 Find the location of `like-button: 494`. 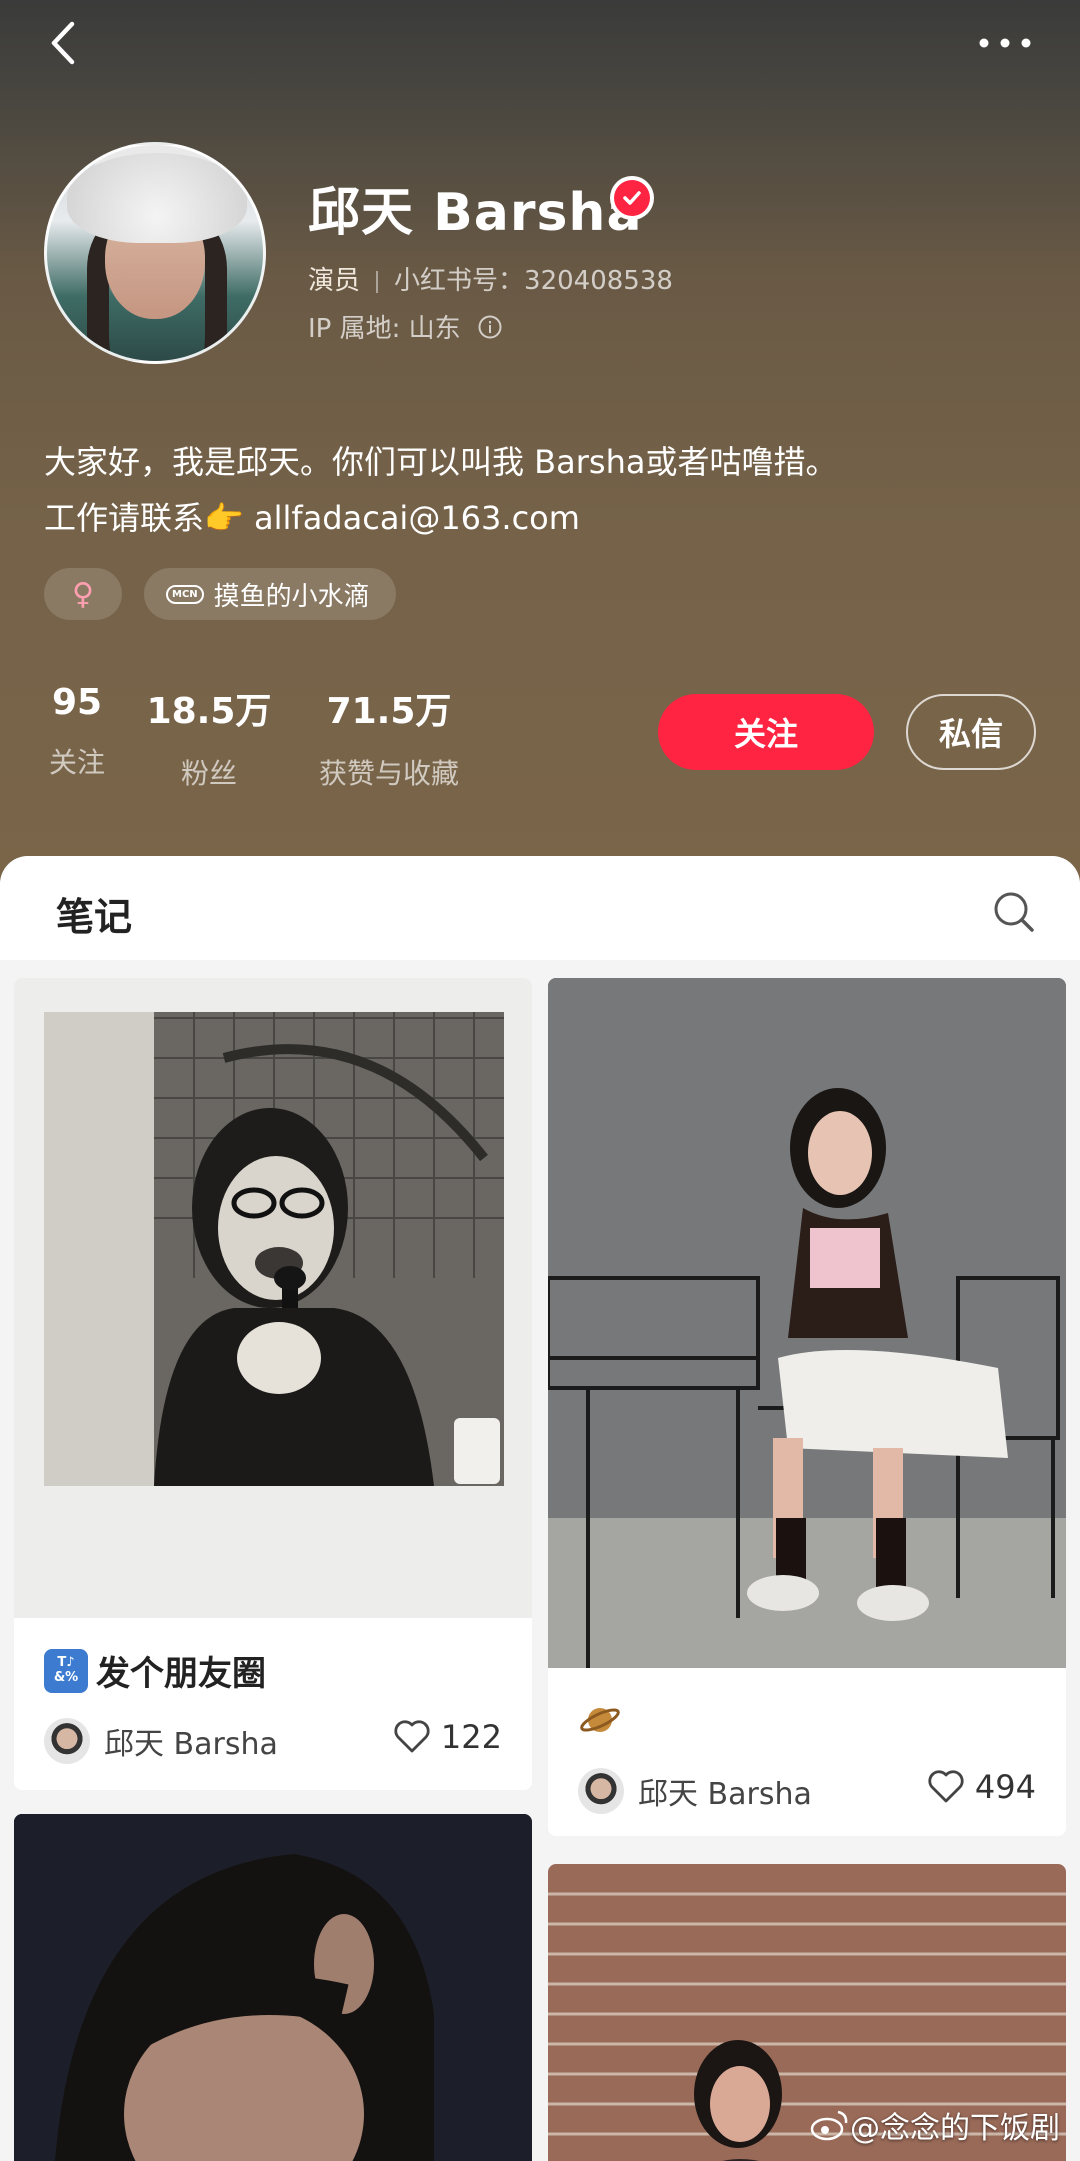

like-button: 494 is located at coordinates (981, 1787).